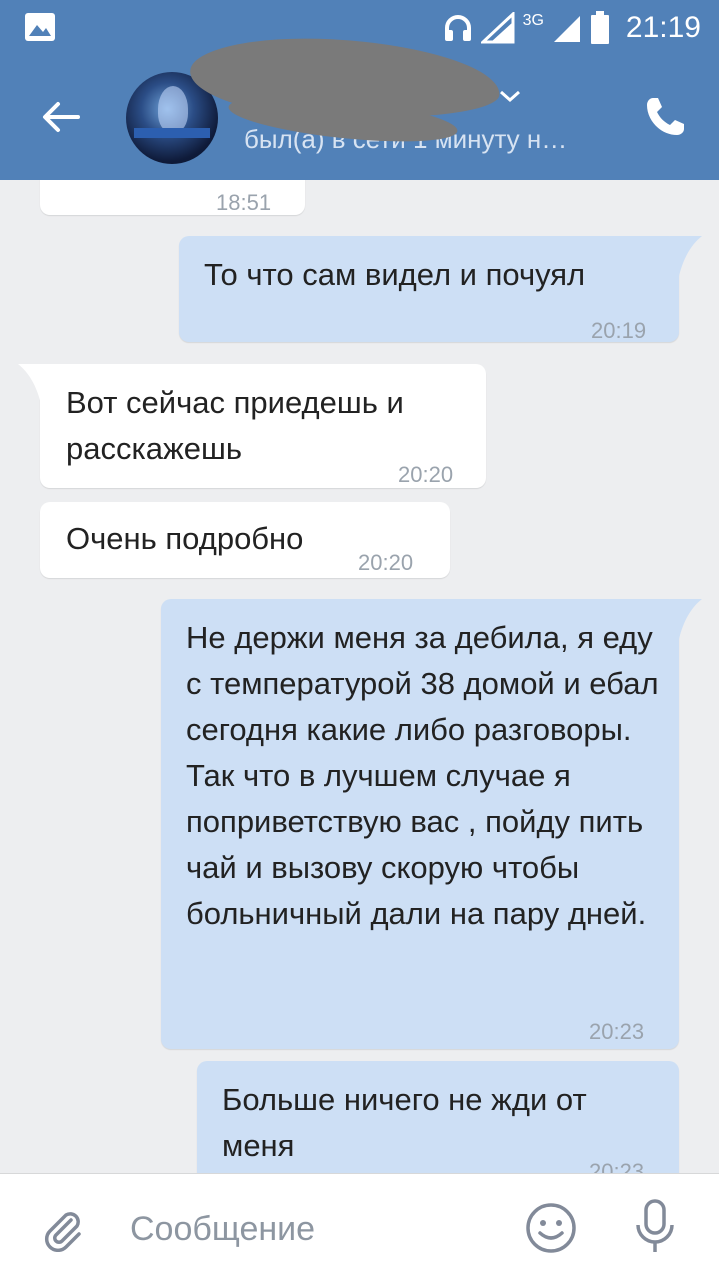 Image resolution: width=719 pixels, height=1280 pixels. I want to click on message-incoming: Вот сейчас приедешь и расскажешь 20:20, so click(263, 426).